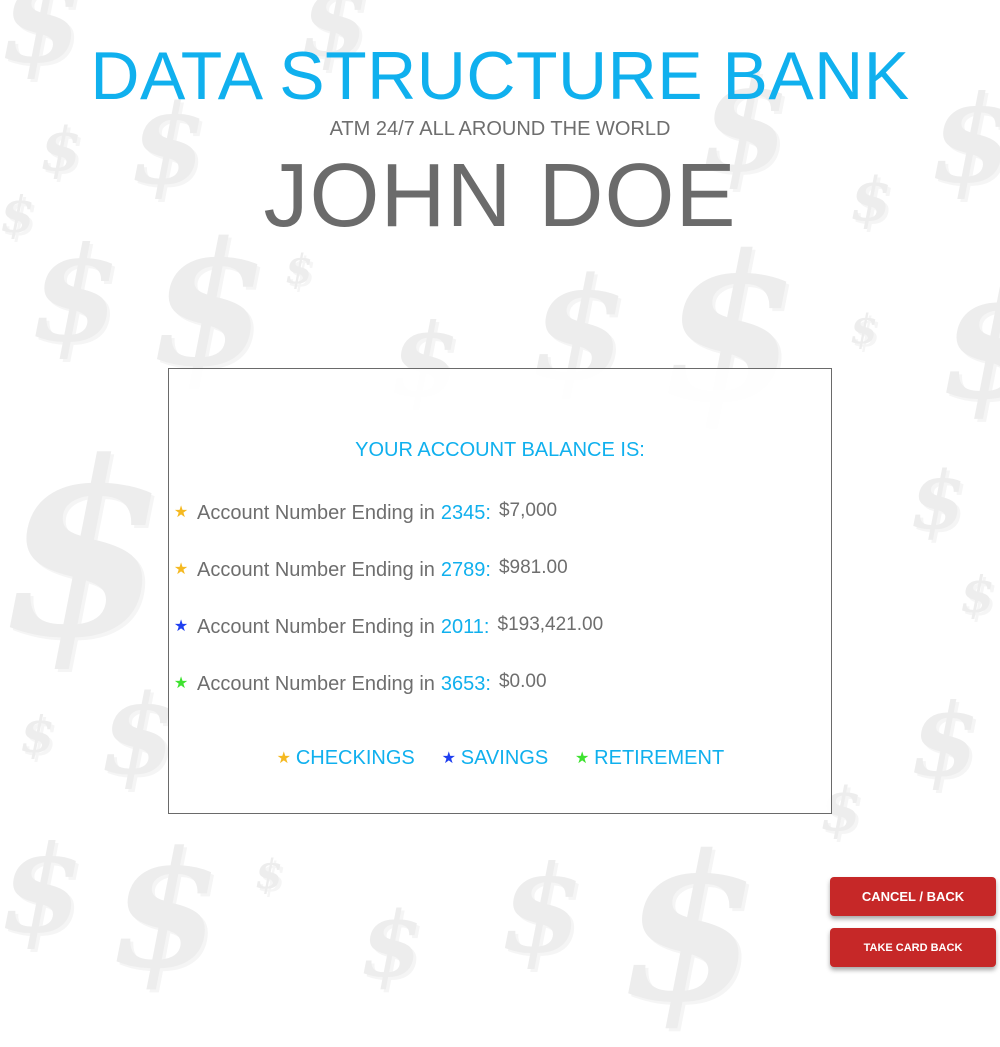 Image resolution: width=1000 pixels, height=1047 pixels. I want to click on bank-title: DATA STRUCTURE BANK, so click(500, 76).